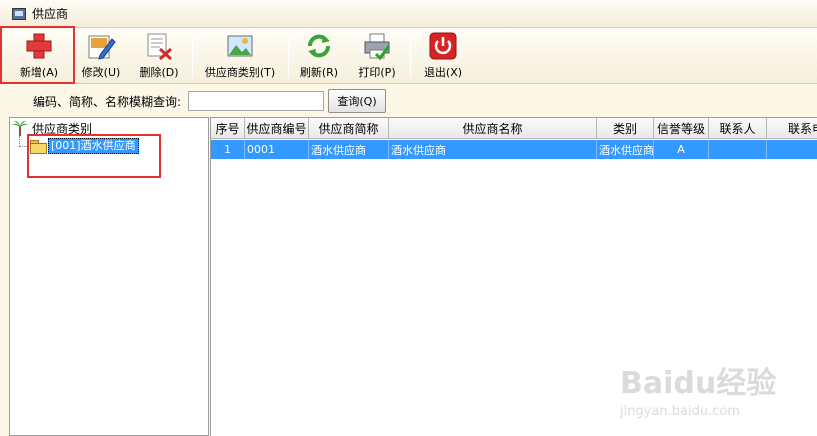 The height and width of the screenshot is (436, 817). I want to click on delete-button: 删除(D), so click(159, 56).